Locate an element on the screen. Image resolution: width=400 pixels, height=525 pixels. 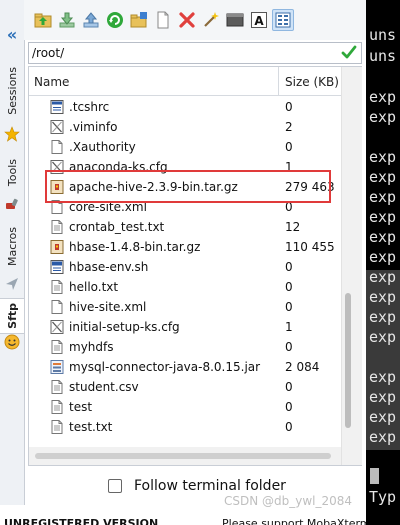
file-row: initial-setup-ks.cfg 1 is located at coordinates (185, 327).